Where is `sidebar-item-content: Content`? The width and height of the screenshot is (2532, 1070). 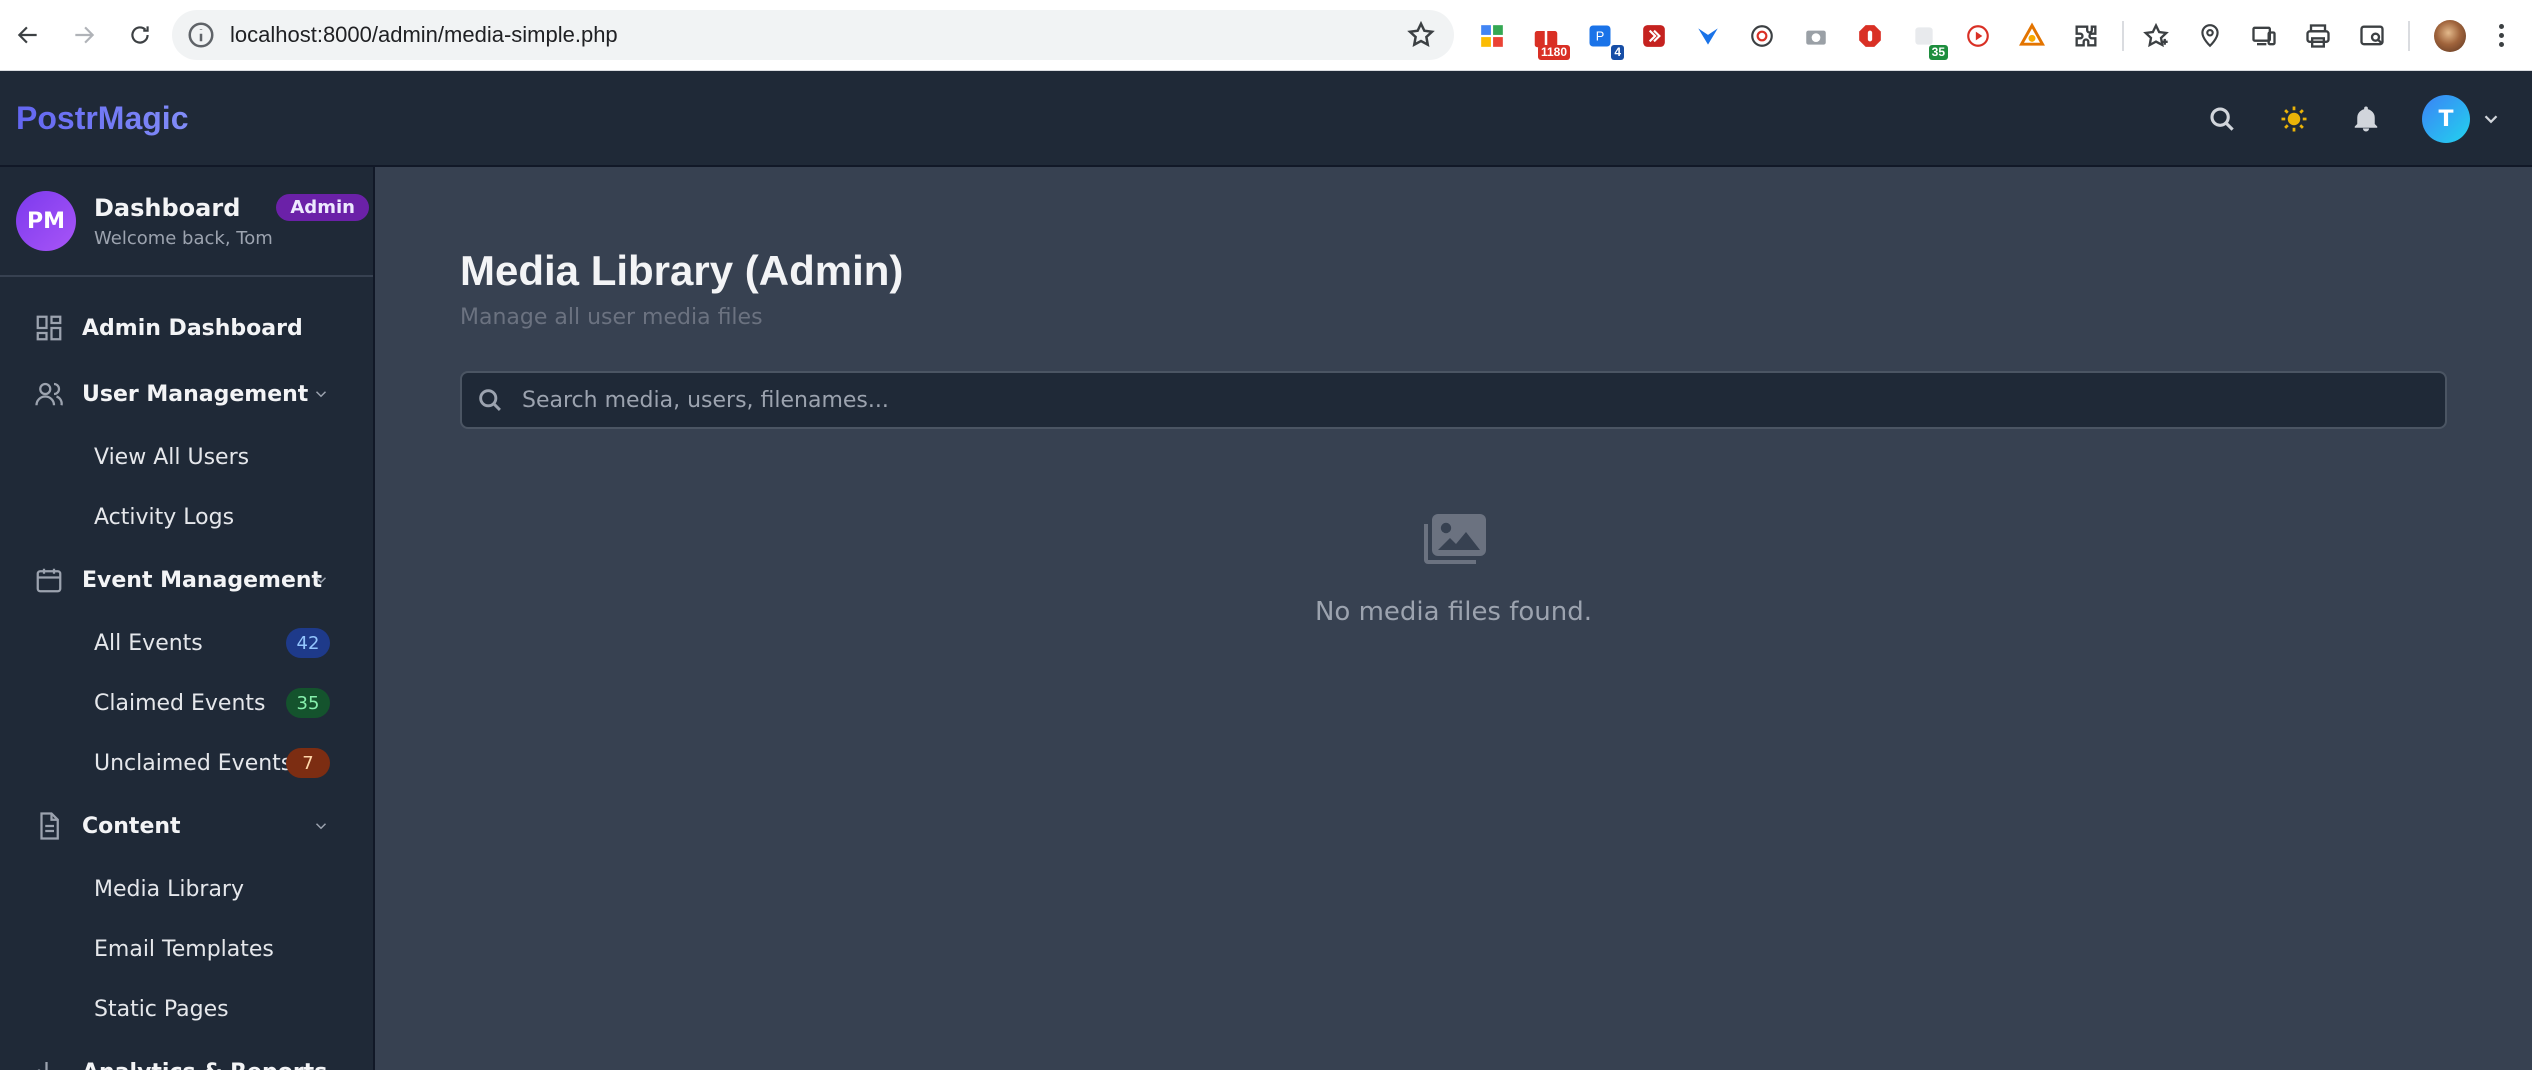
sidebar-item-content: Content is located at coordinates (186, 826).